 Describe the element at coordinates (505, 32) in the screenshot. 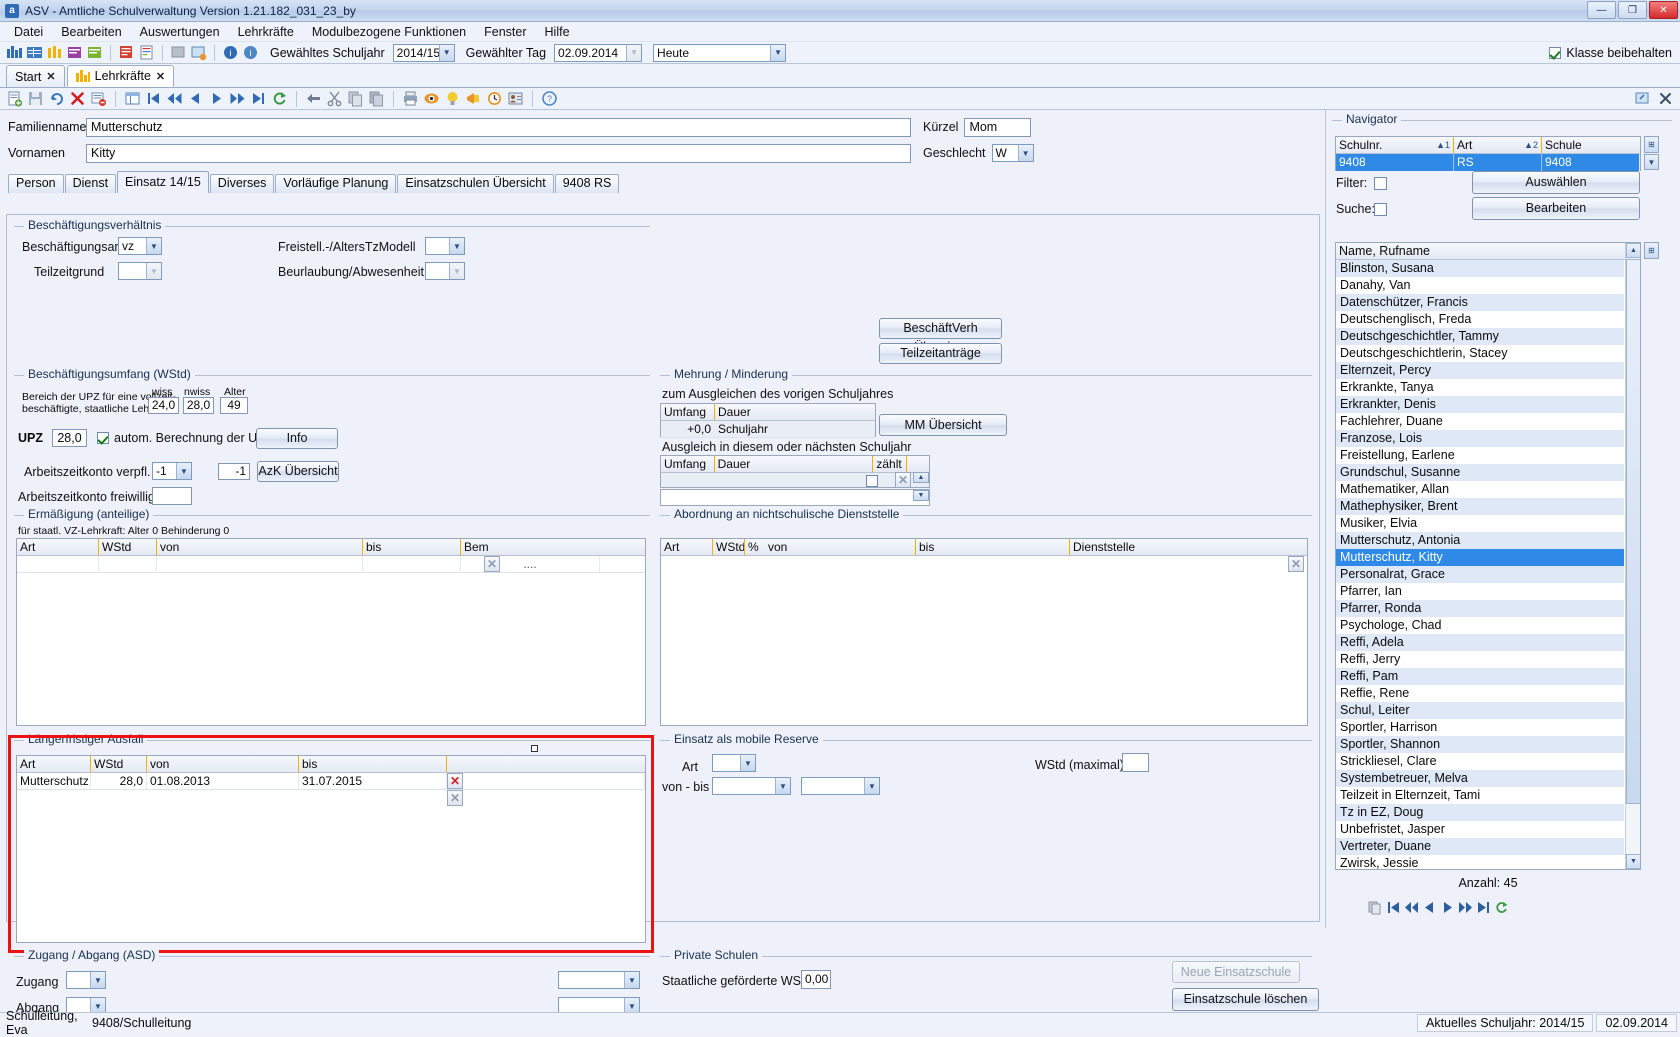

I see `menu-item-fenster: Fenster` at that location.